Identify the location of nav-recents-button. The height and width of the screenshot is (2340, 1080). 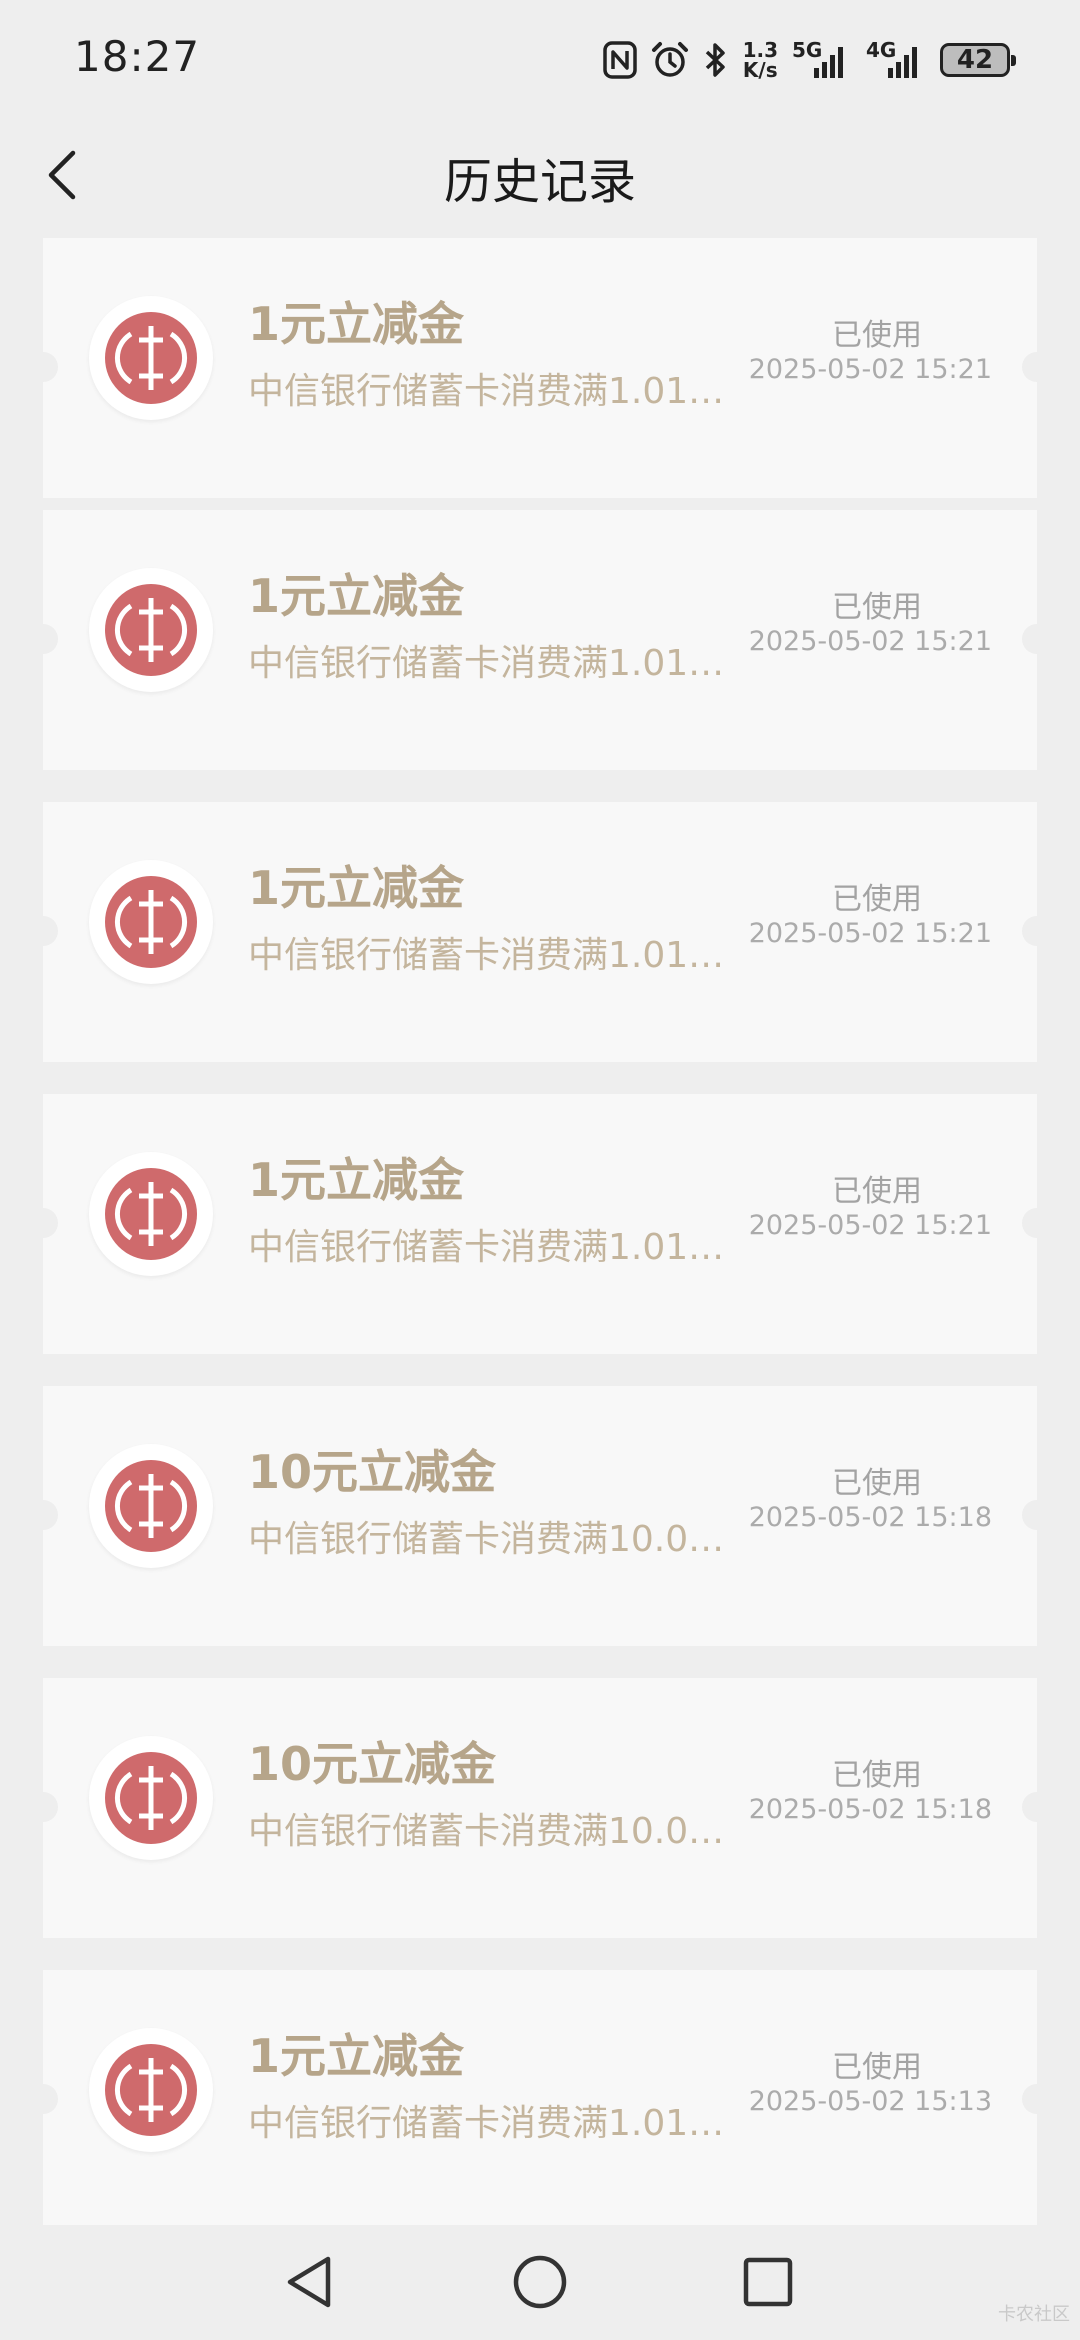
(768, 2282).